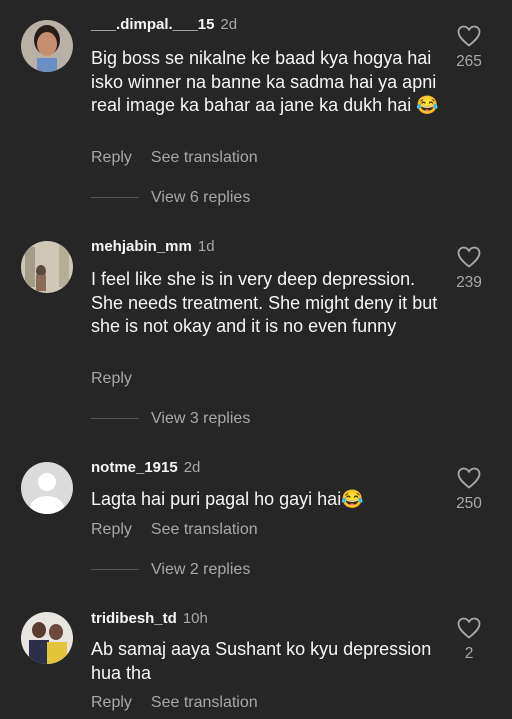 The image size is (512, 719). Describe the element at coordinates (201, 418) in the screenshot. I see `view-replies-label: View 3 replies` at that location.